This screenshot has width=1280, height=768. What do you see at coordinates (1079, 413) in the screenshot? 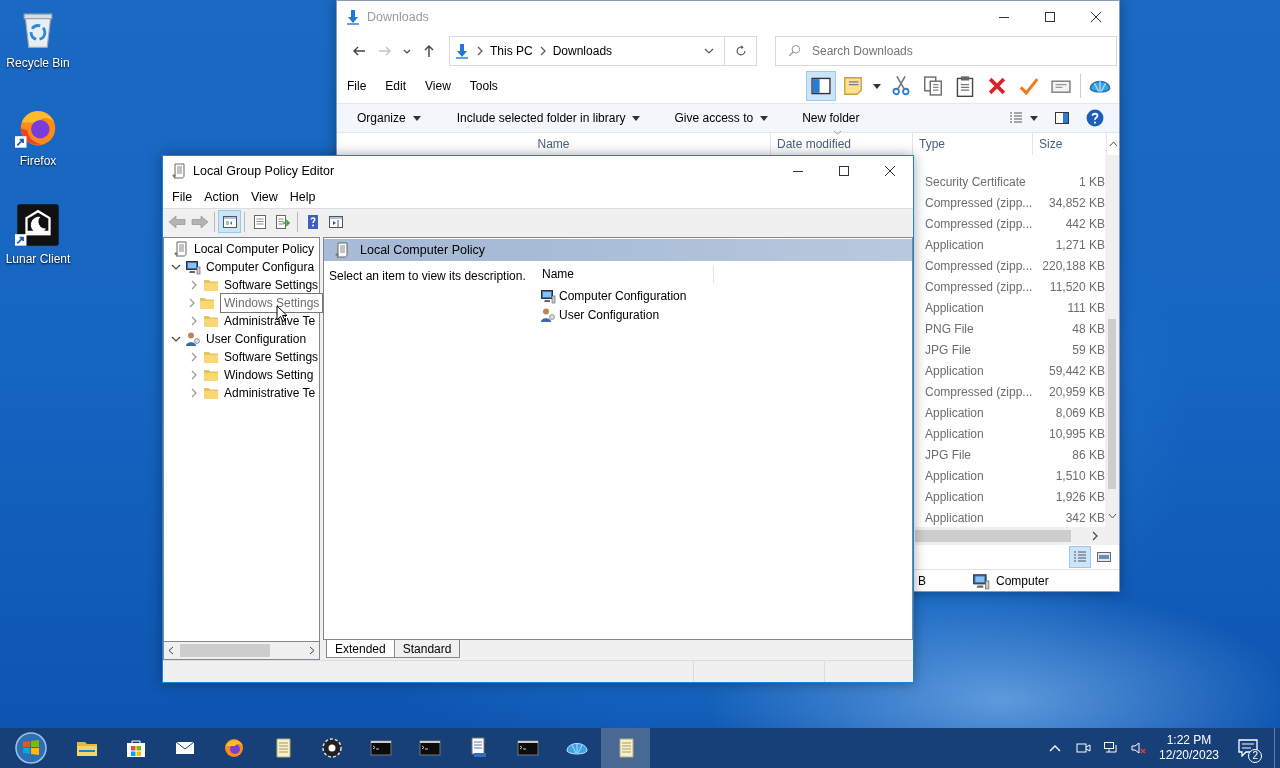
I see `table-cell-text: 8,069 KB` at bounding box center [1079, 413].